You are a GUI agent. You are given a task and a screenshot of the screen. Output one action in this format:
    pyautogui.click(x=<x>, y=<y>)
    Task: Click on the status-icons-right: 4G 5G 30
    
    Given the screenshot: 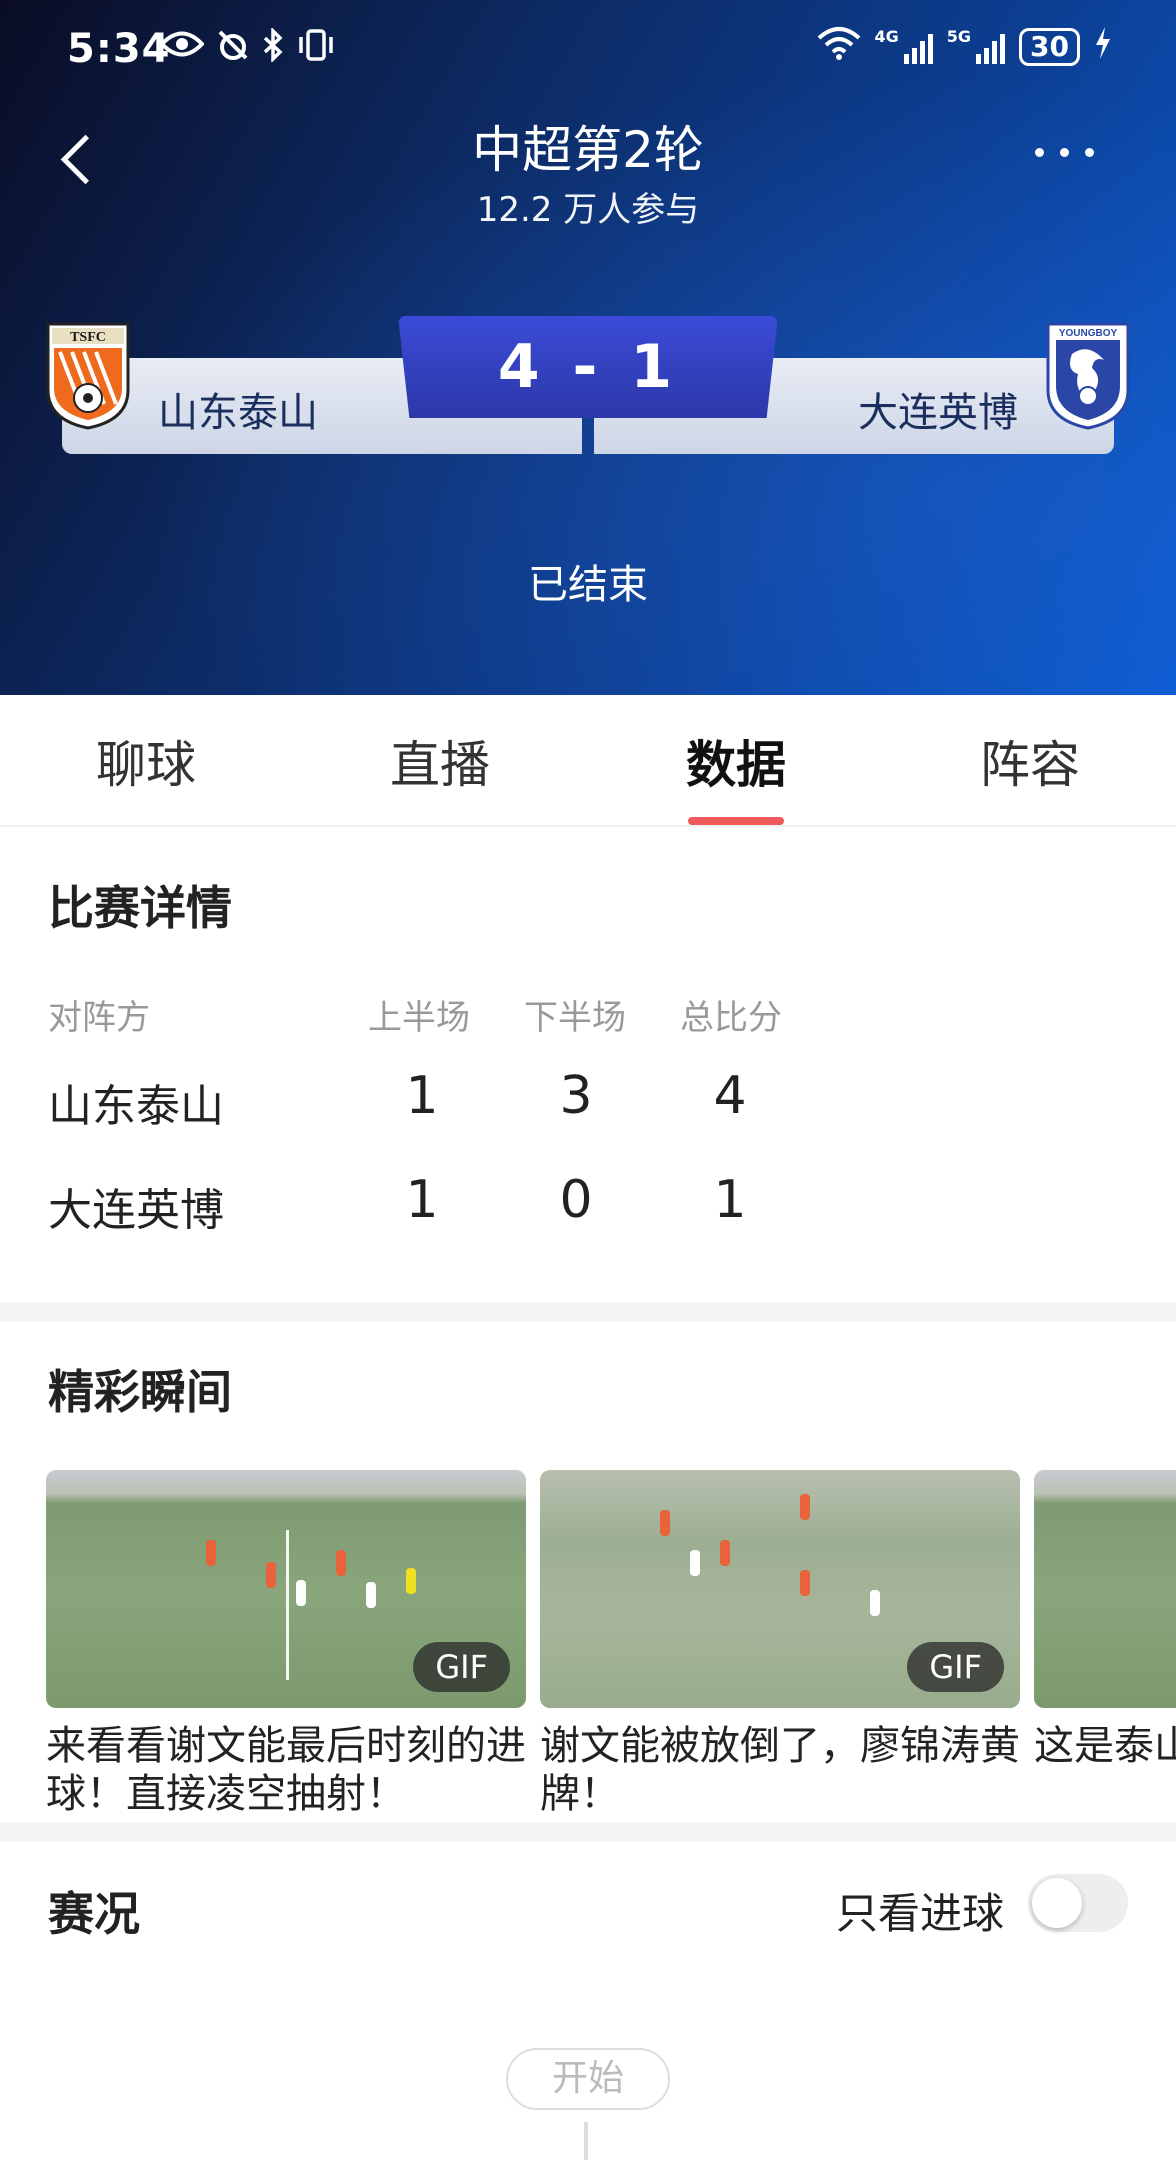 What is the action you would take?
    pyautogui.click(x=965, y=46)
    